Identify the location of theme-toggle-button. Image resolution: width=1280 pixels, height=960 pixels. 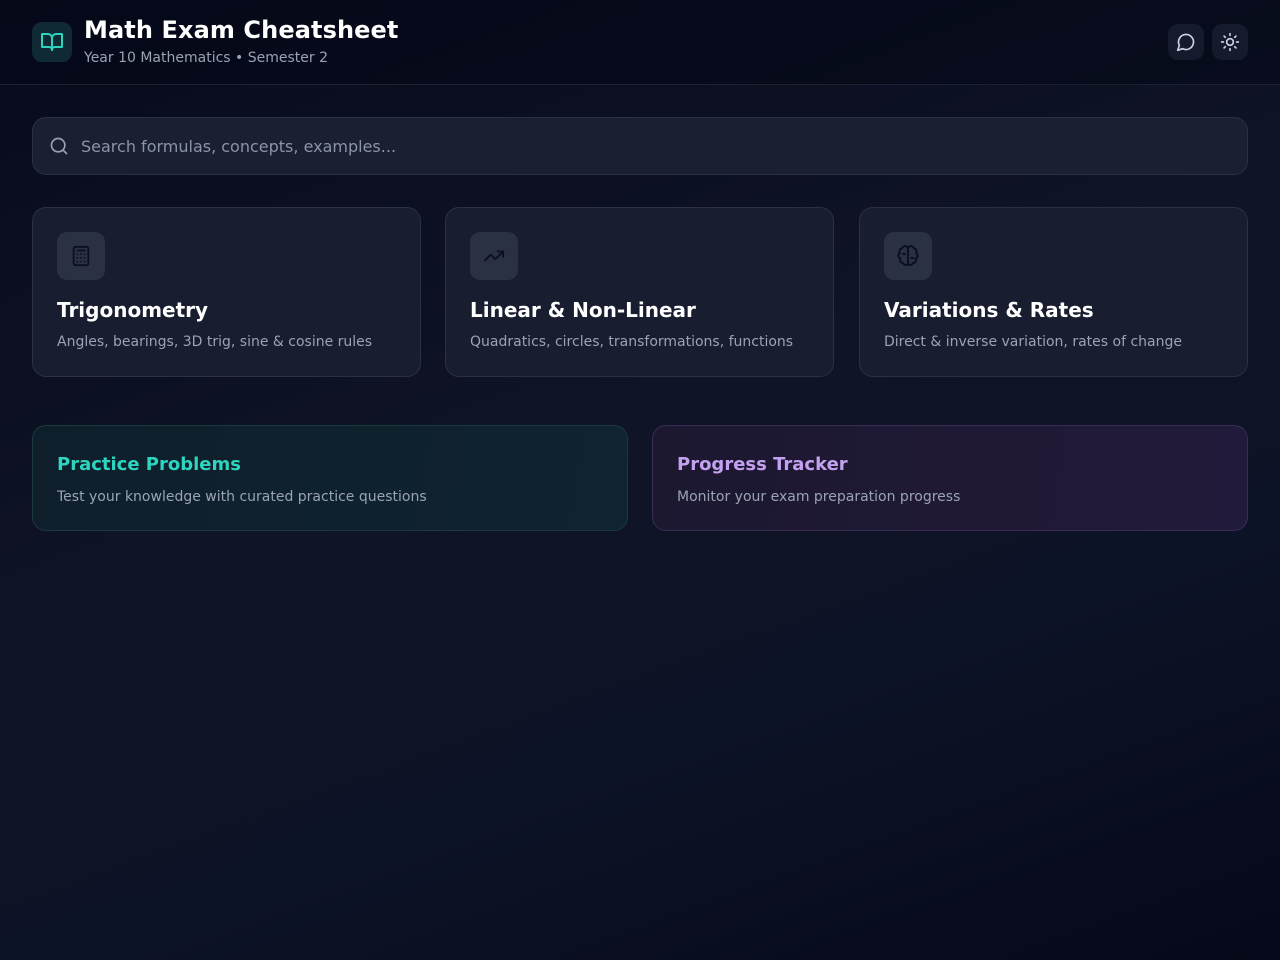
(1230, 42).